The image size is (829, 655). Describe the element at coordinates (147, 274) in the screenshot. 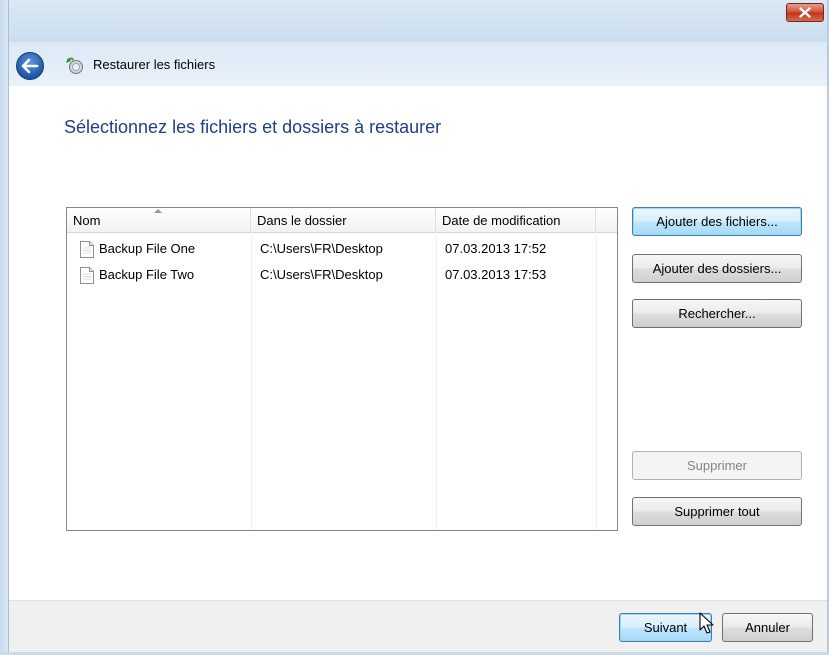

I see `file-name: Backup File Two` at that location.